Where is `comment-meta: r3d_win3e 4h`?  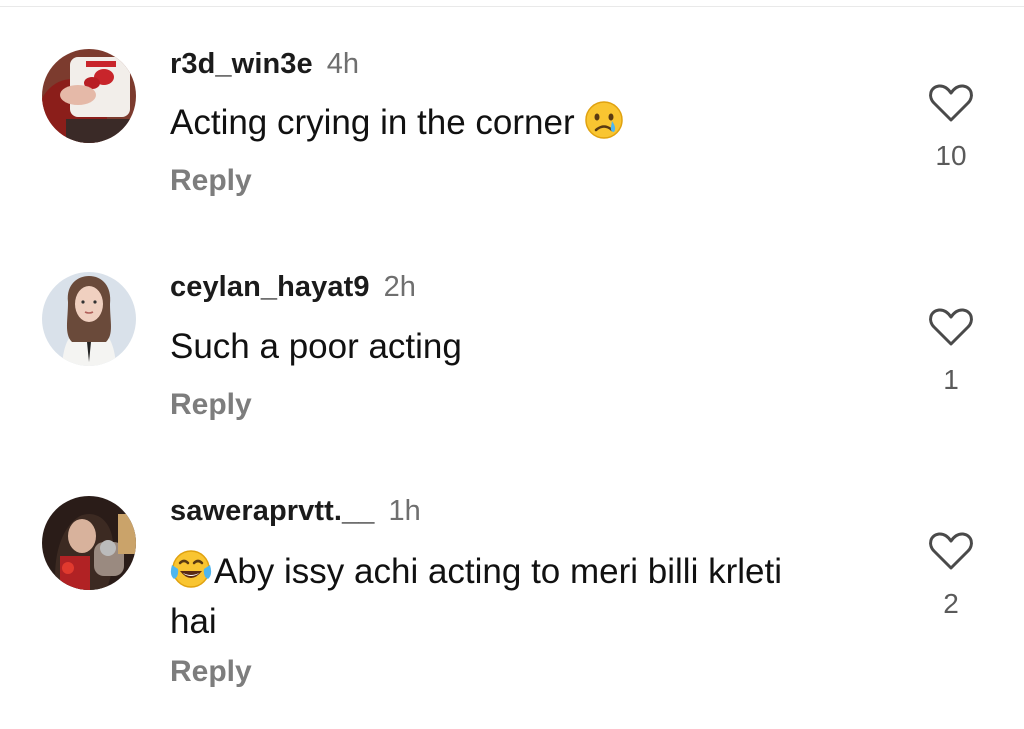
comment-meta: r3d_win3e 4h is located at coordinates (264, 64).